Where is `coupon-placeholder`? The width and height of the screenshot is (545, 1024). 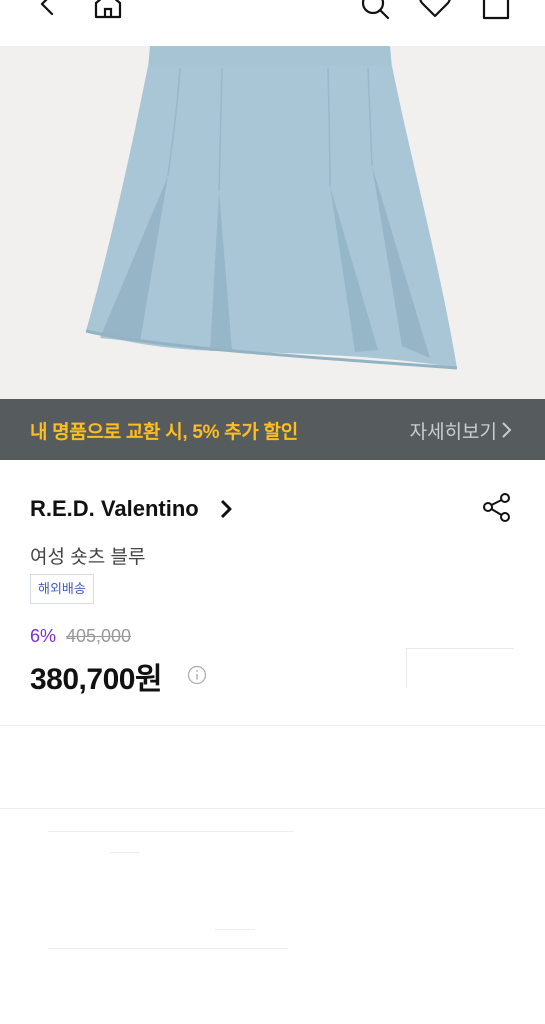 coupon-placeholder is located at coordinates (460, 668).